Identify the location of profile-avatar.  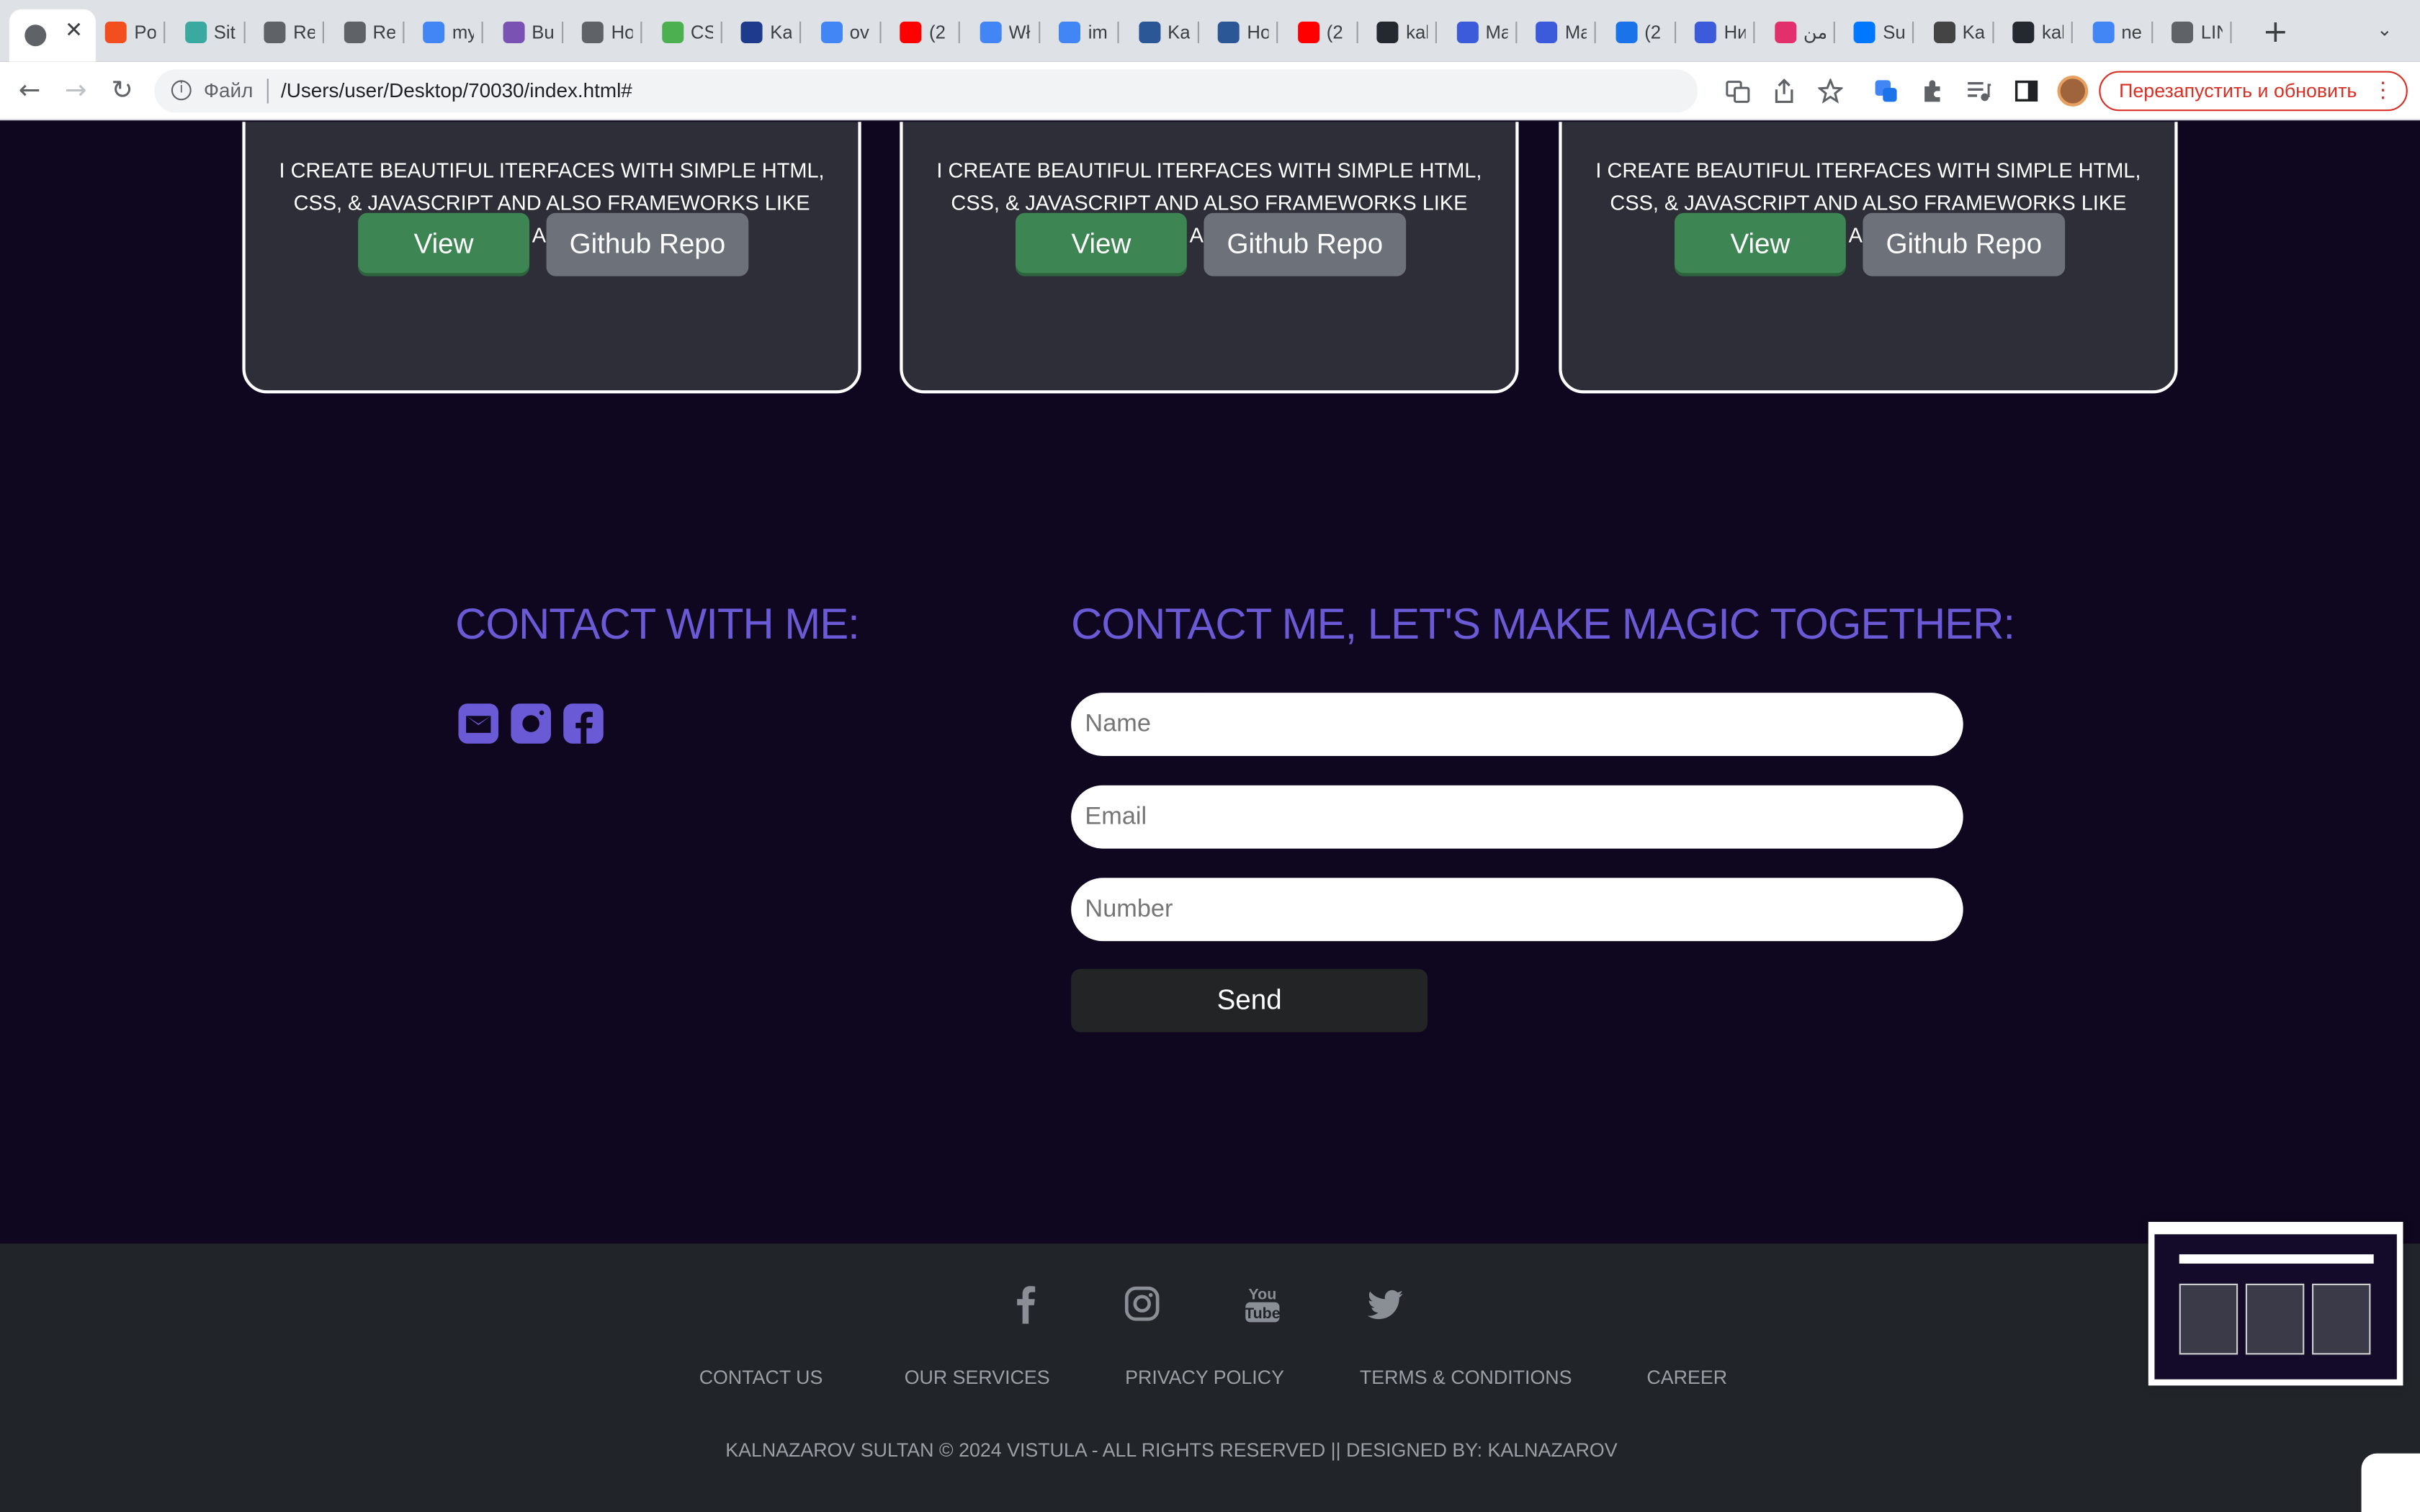
(2073, 91).